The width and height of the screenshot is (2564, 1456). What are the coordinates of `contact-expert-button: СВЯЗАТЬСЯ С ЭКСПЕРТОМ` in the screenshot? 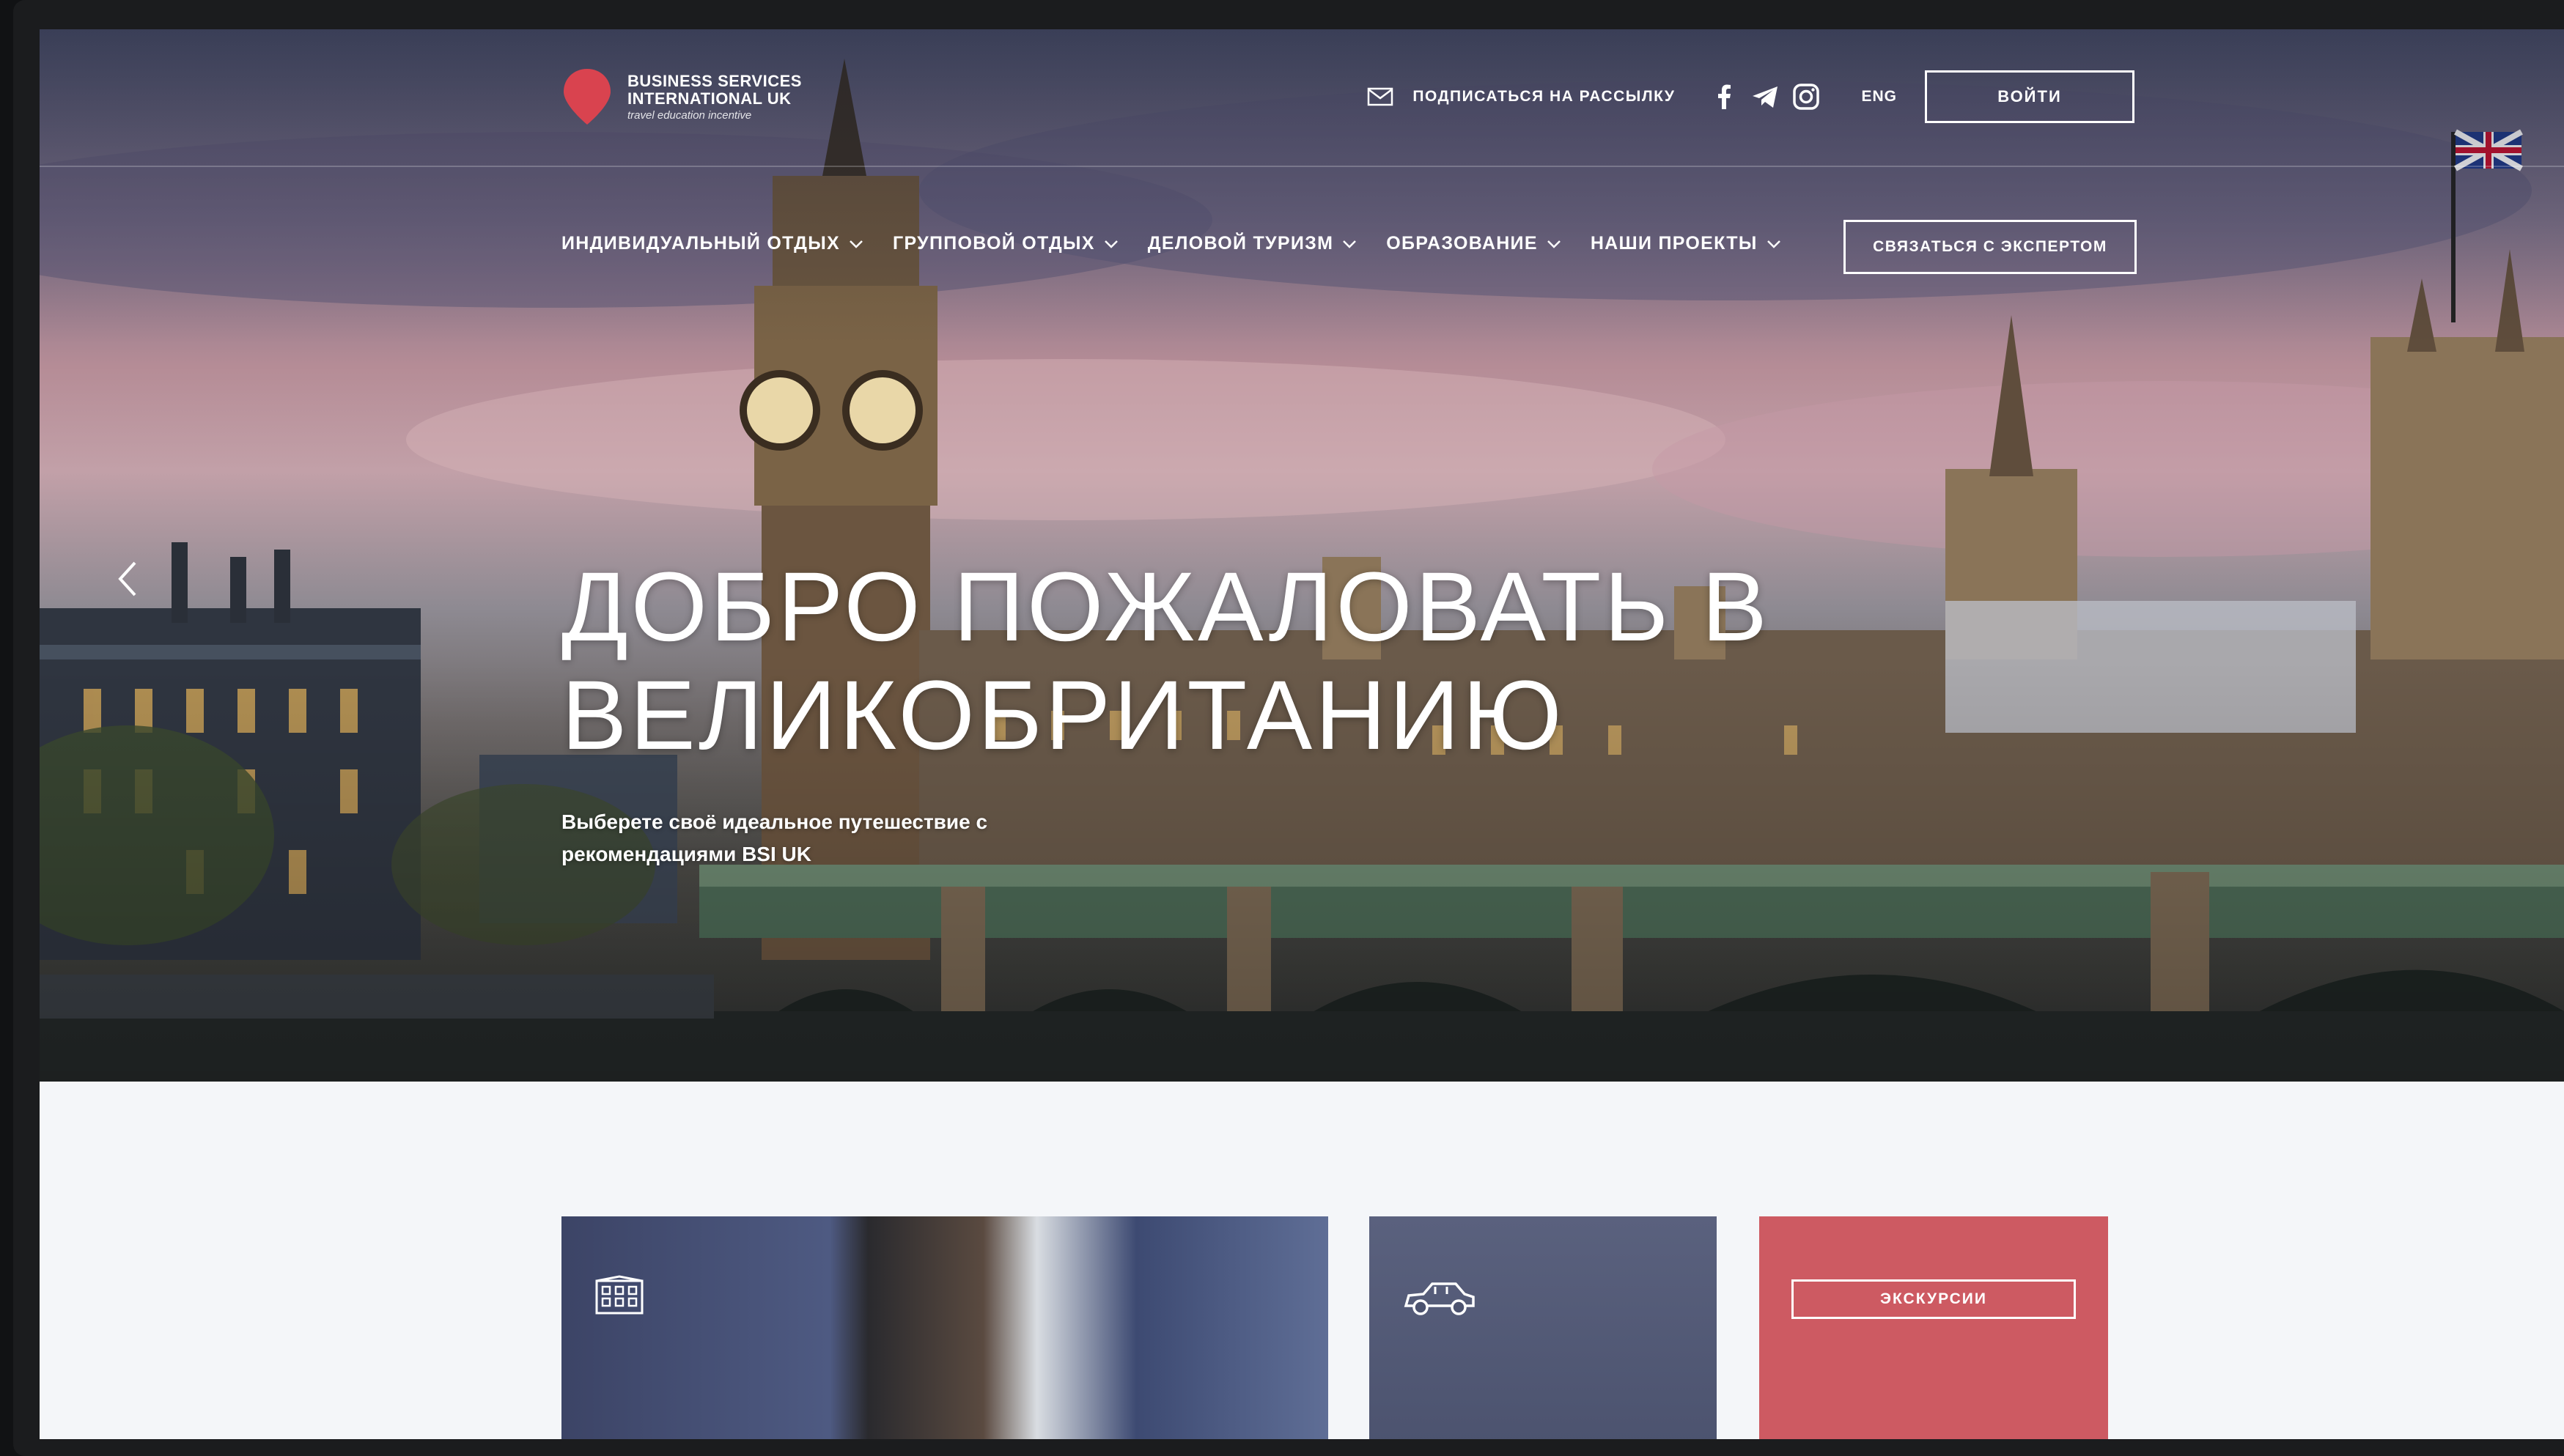 It's located at (1990, 247).